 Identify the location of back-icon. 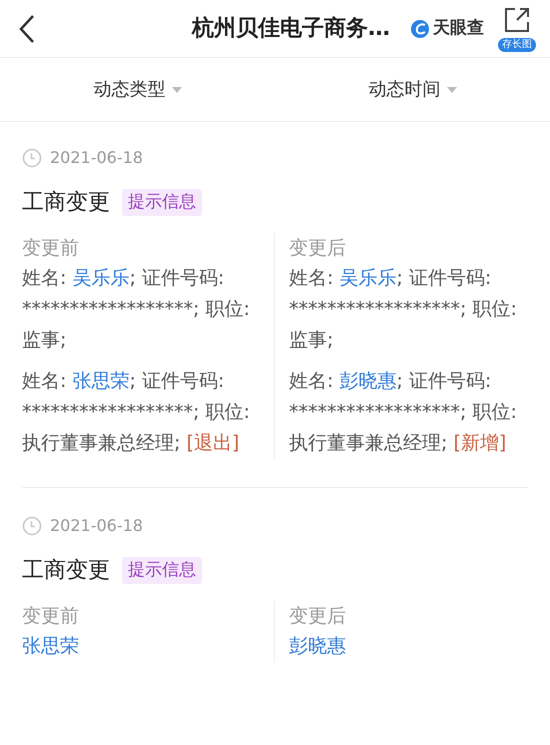
(27, 29).